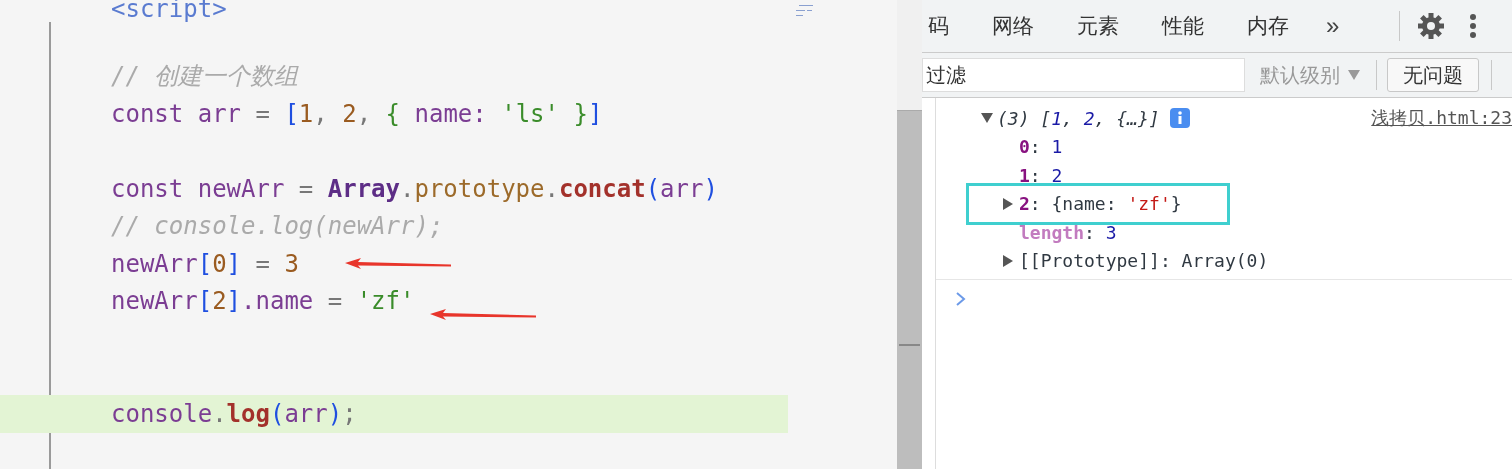 This screenshot has width=1512, height=469. What do you see at coordinates (277, 226) in the screenshot?
I see `code-line: // console.log(newArr);` at bounding box center [277, 226].